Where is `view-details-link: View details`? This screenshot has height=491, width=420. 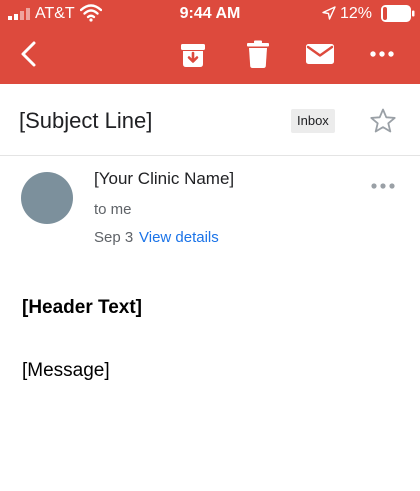 view-details-link: View details is located at coordinates (179, 237).